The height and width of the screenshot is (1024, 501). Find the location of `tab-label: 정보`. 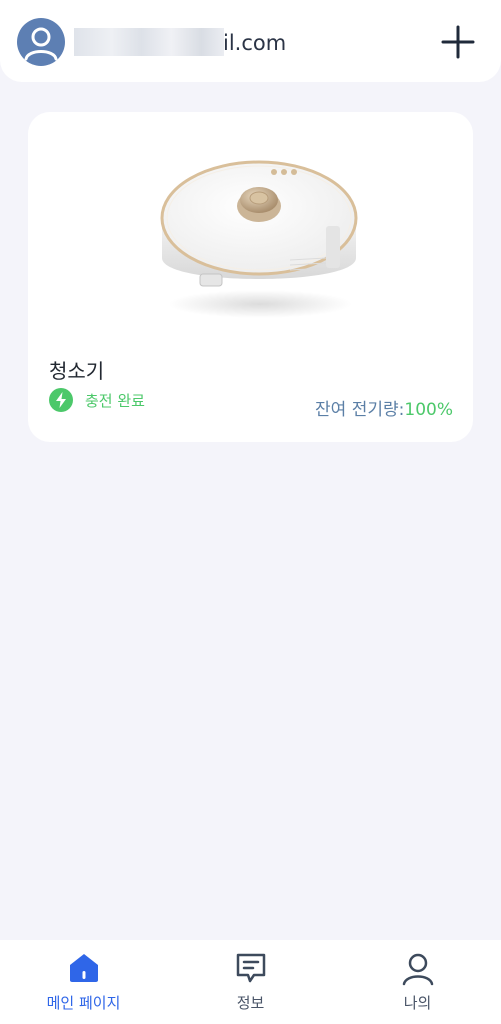

tab-label: 정보 is located at coordinates (250, 1003).